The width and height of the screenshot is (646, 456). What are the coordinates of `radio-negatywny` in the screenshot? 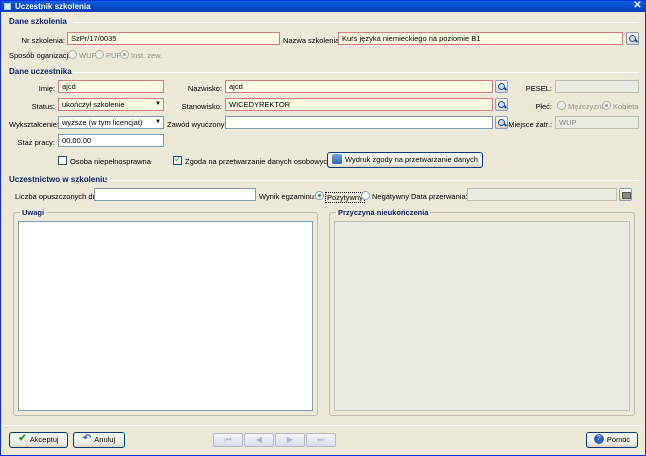 It's located at (365, 195).